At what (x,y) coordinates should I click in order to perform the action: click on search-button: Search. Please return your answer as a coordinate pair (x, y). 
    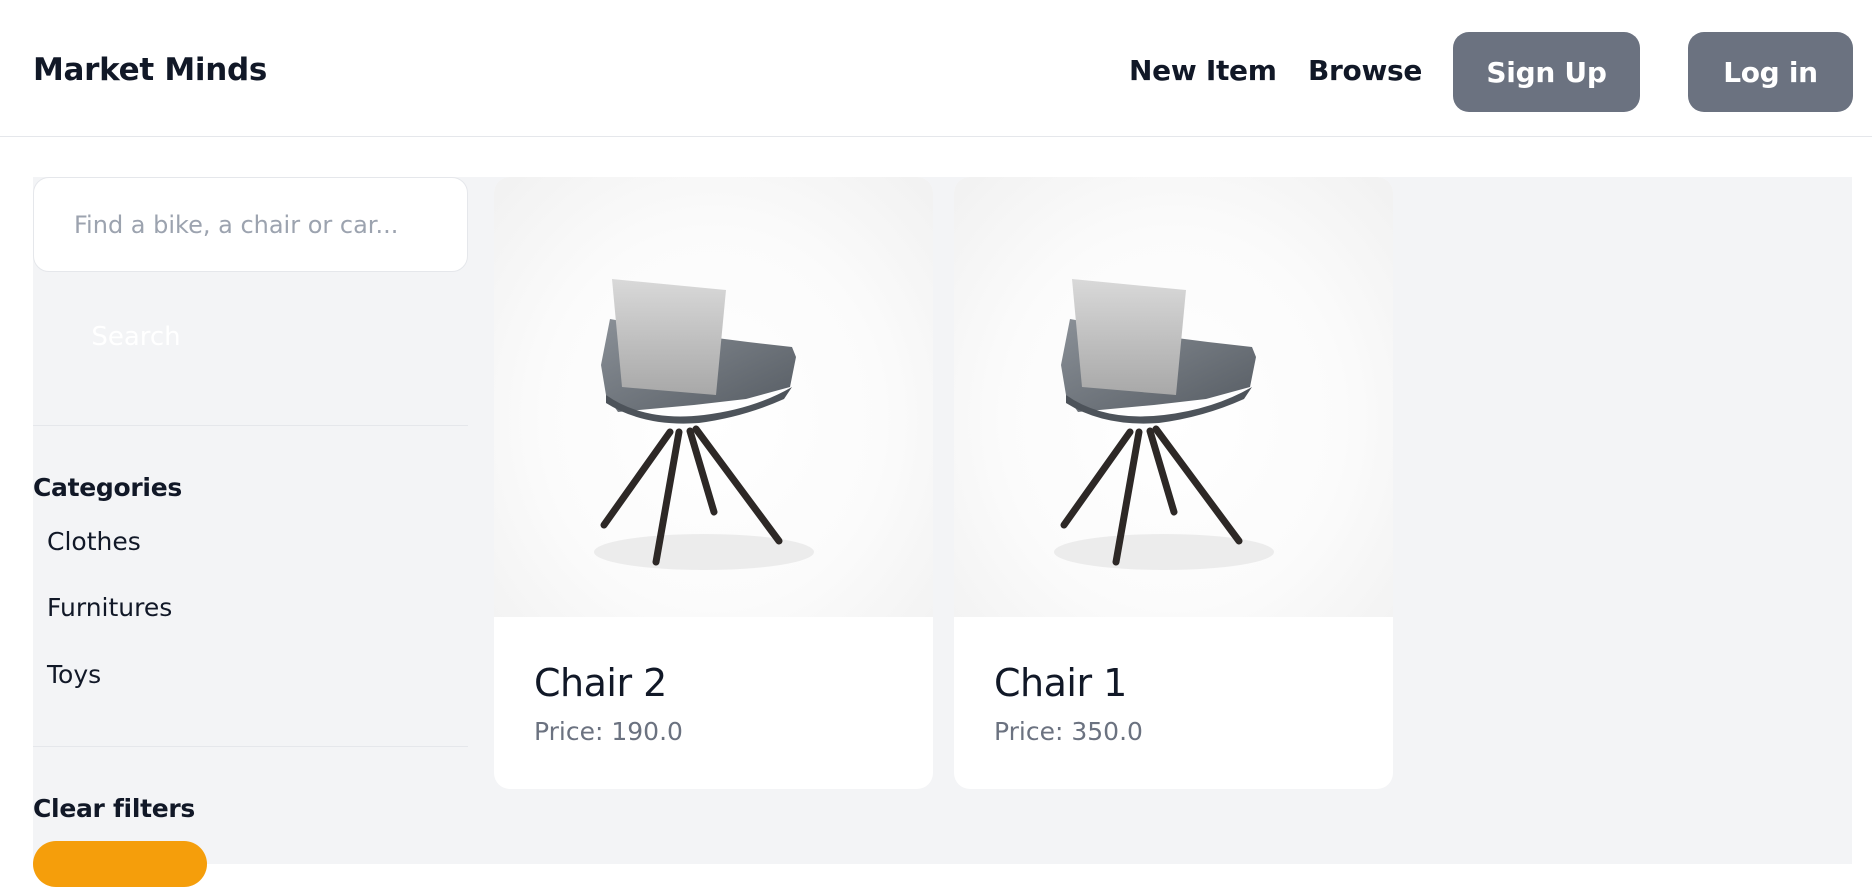
    Looking at the image, I should click on (136, 337).